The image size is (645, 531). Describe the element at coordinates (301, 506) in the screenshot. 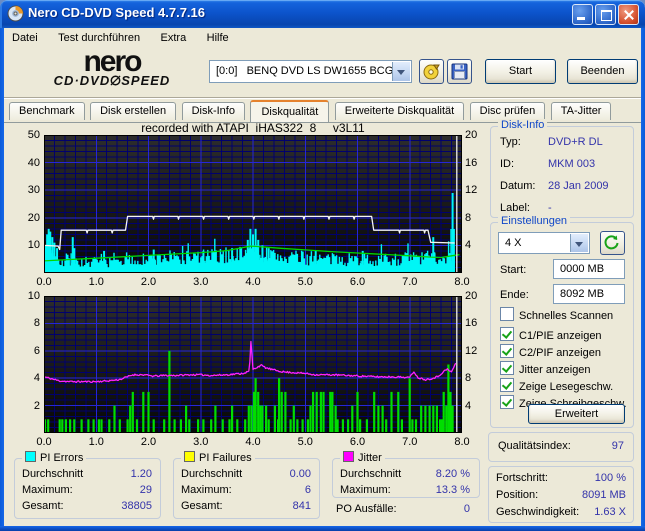

I see `pif-total-value: 841` at that location.